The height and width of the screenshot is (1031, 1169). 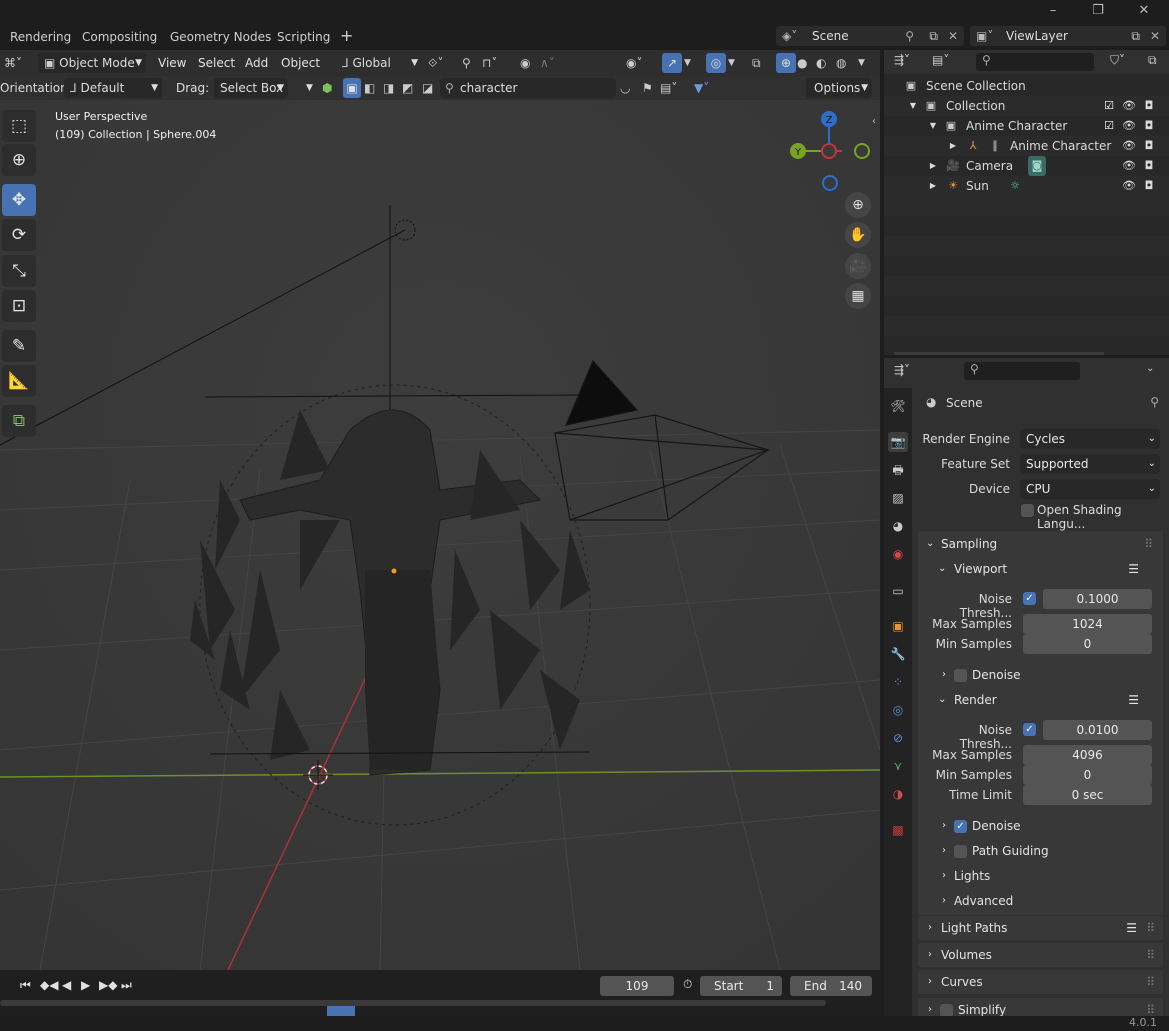 What do you see at coordinates (251, 88) in the screenshot?
I see `drag-selector: Select Box ▼` at bounding box center [251, 88].